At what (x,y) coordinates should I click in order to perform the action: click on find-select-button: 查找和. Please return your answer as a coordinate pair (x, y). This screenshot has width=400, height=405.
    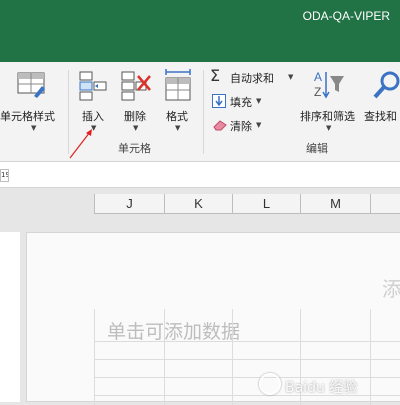
    Looking at the image, I should click on (381, 101).